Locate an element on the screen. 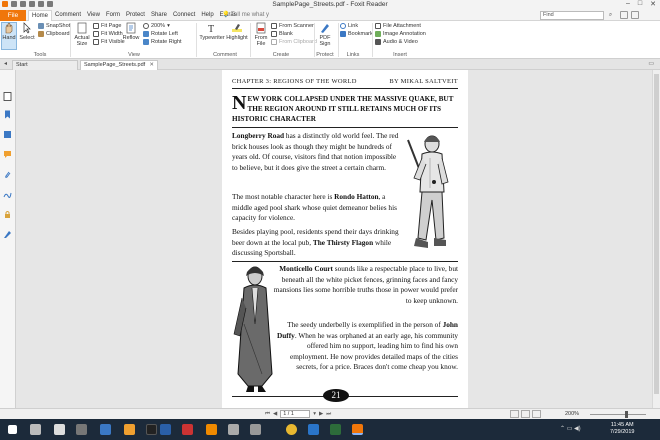 The width and height of the screenshot is (660, 440). file-attachment-button: File Attachment is located at coordinates (398, 26).